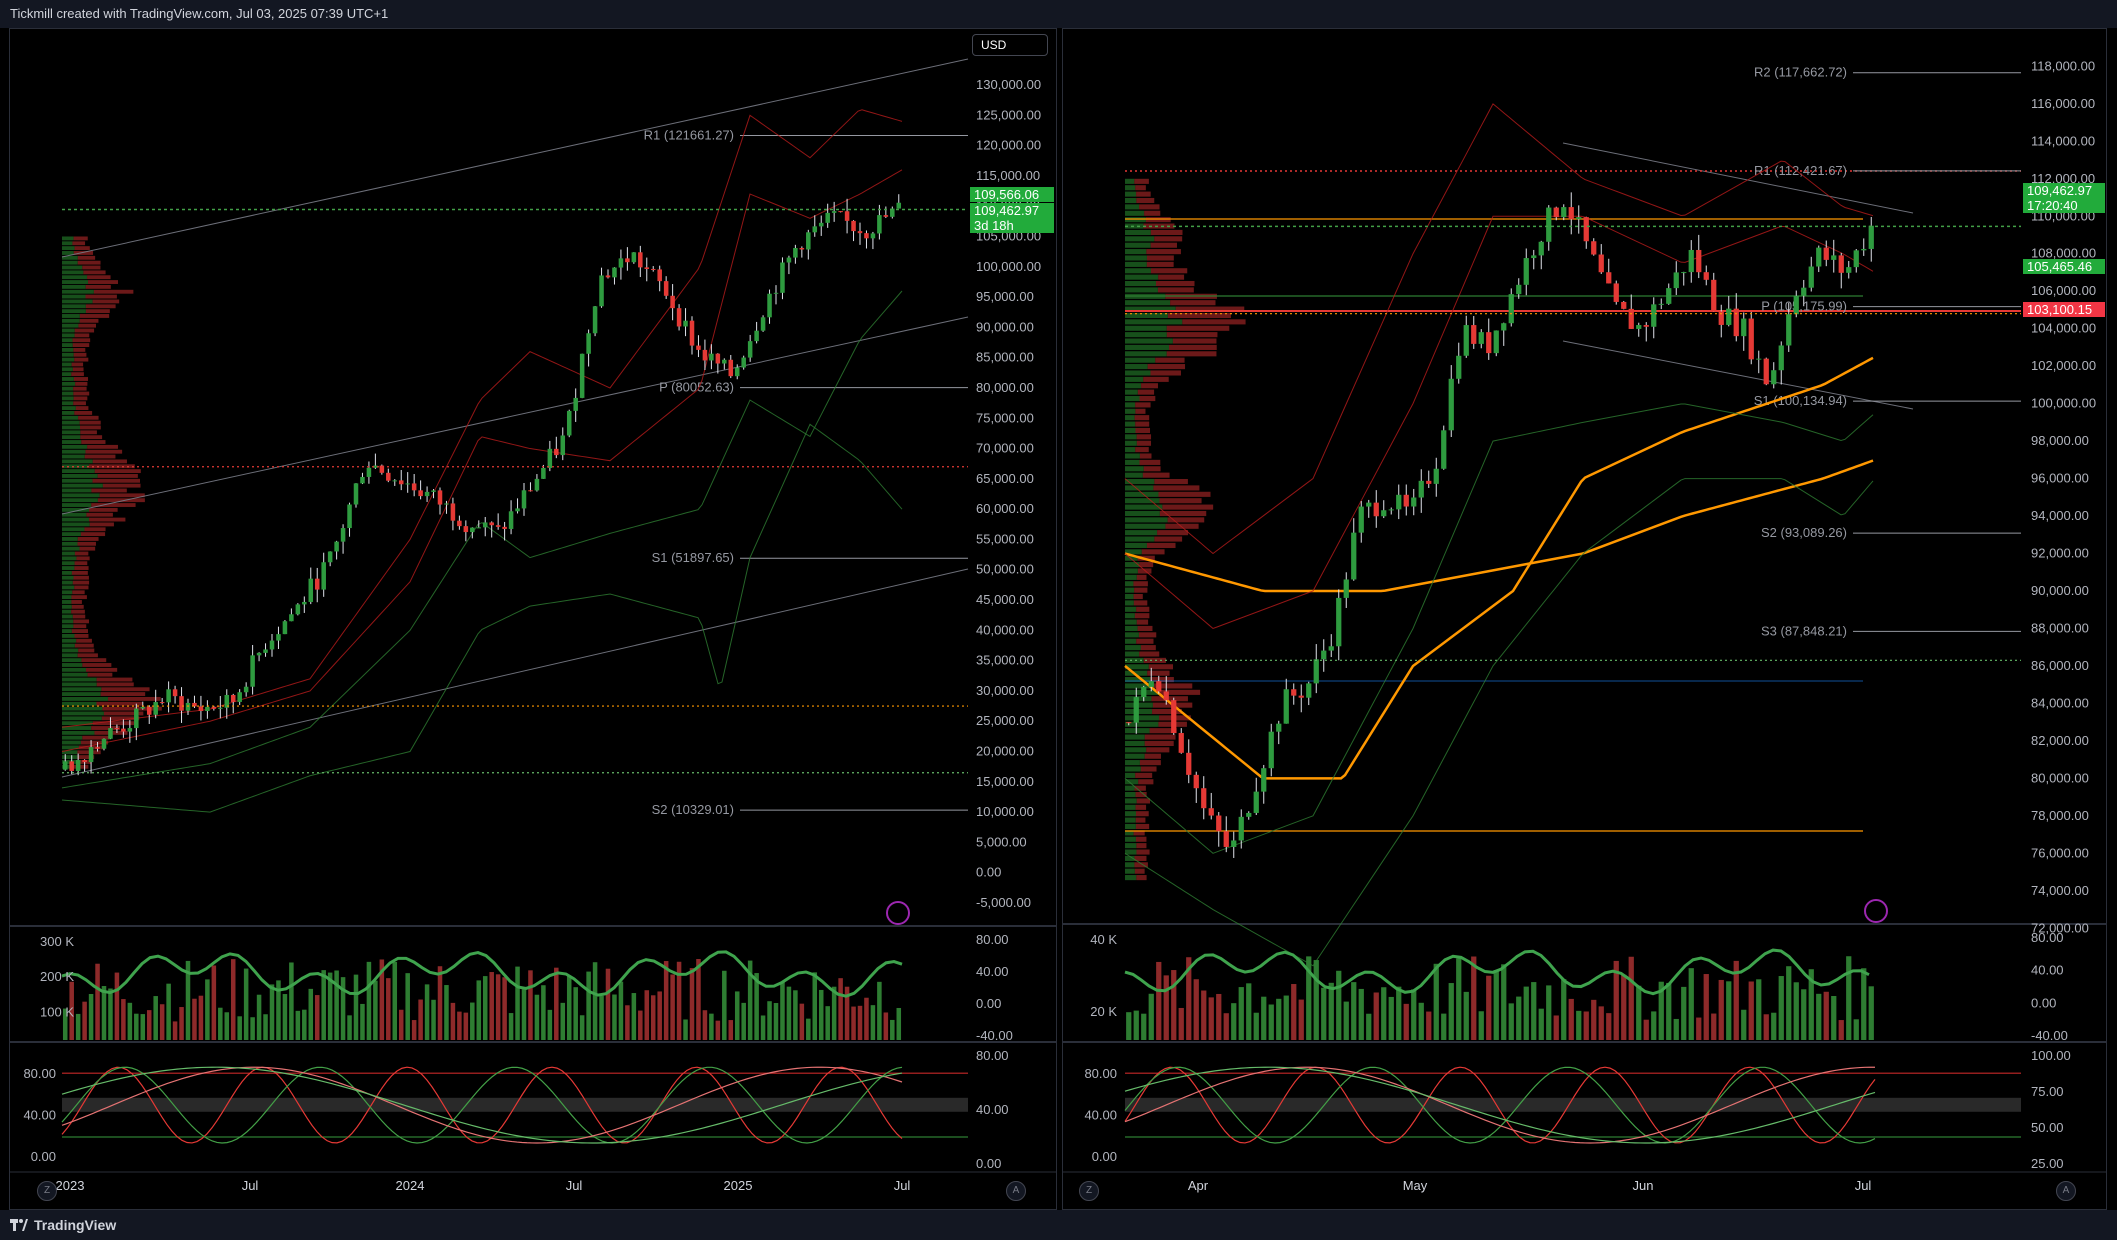  I want to click on tradingview-logo: TradingView, so click(63, 1225).